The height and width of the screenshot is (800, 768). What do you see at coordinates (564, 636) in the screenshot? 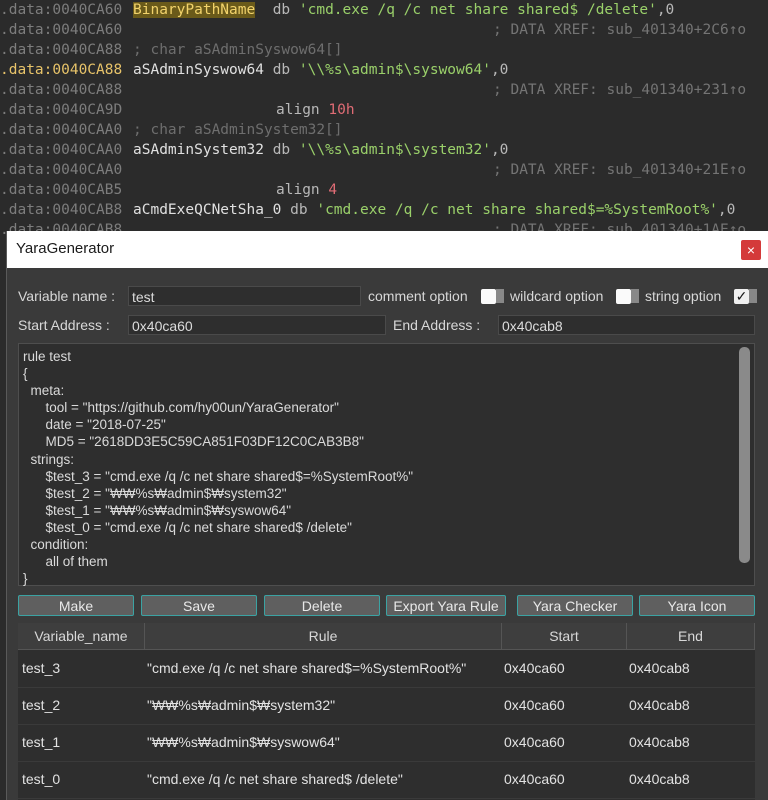
I see `column-header-start: Start` at bounding box center [564, 636].